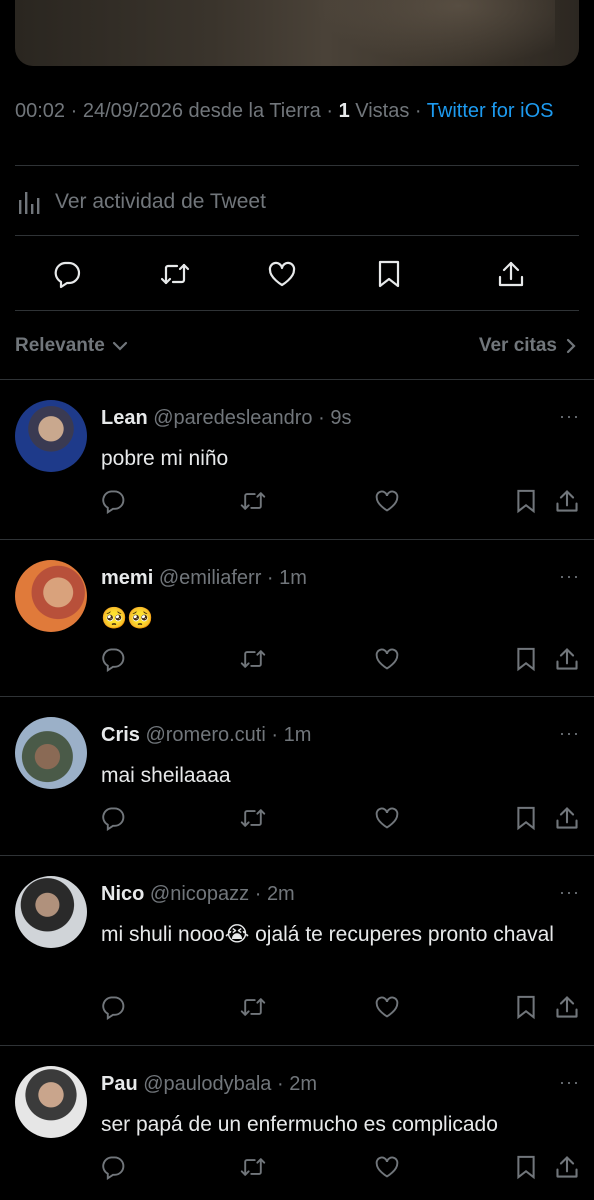 Image resolution: width=594 pixels, height=1200 pixels. Describe the element at coordinates (490, 111) in the screenshot. I see `client-link: Twitter for iOS` at that location.